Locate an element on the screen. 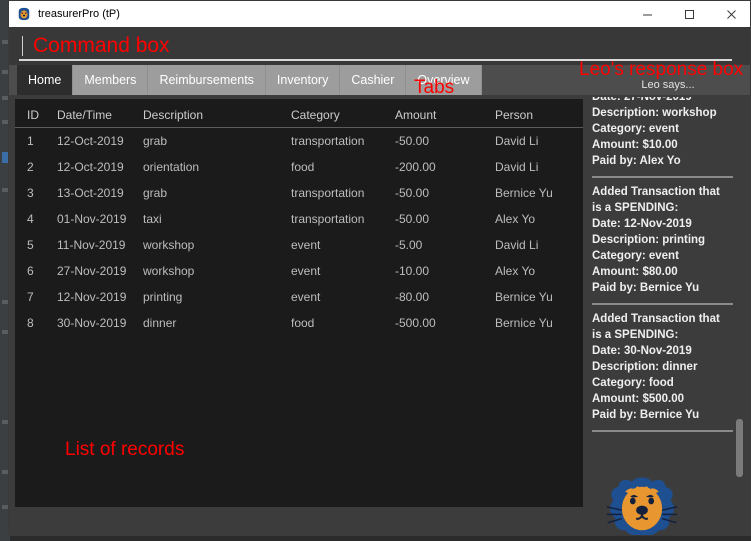 Image resolution: width=751 pixels, height=541 pixels. leo-entry-line: Date: 12-Nov-2019 is located at coordinates (642, 224).